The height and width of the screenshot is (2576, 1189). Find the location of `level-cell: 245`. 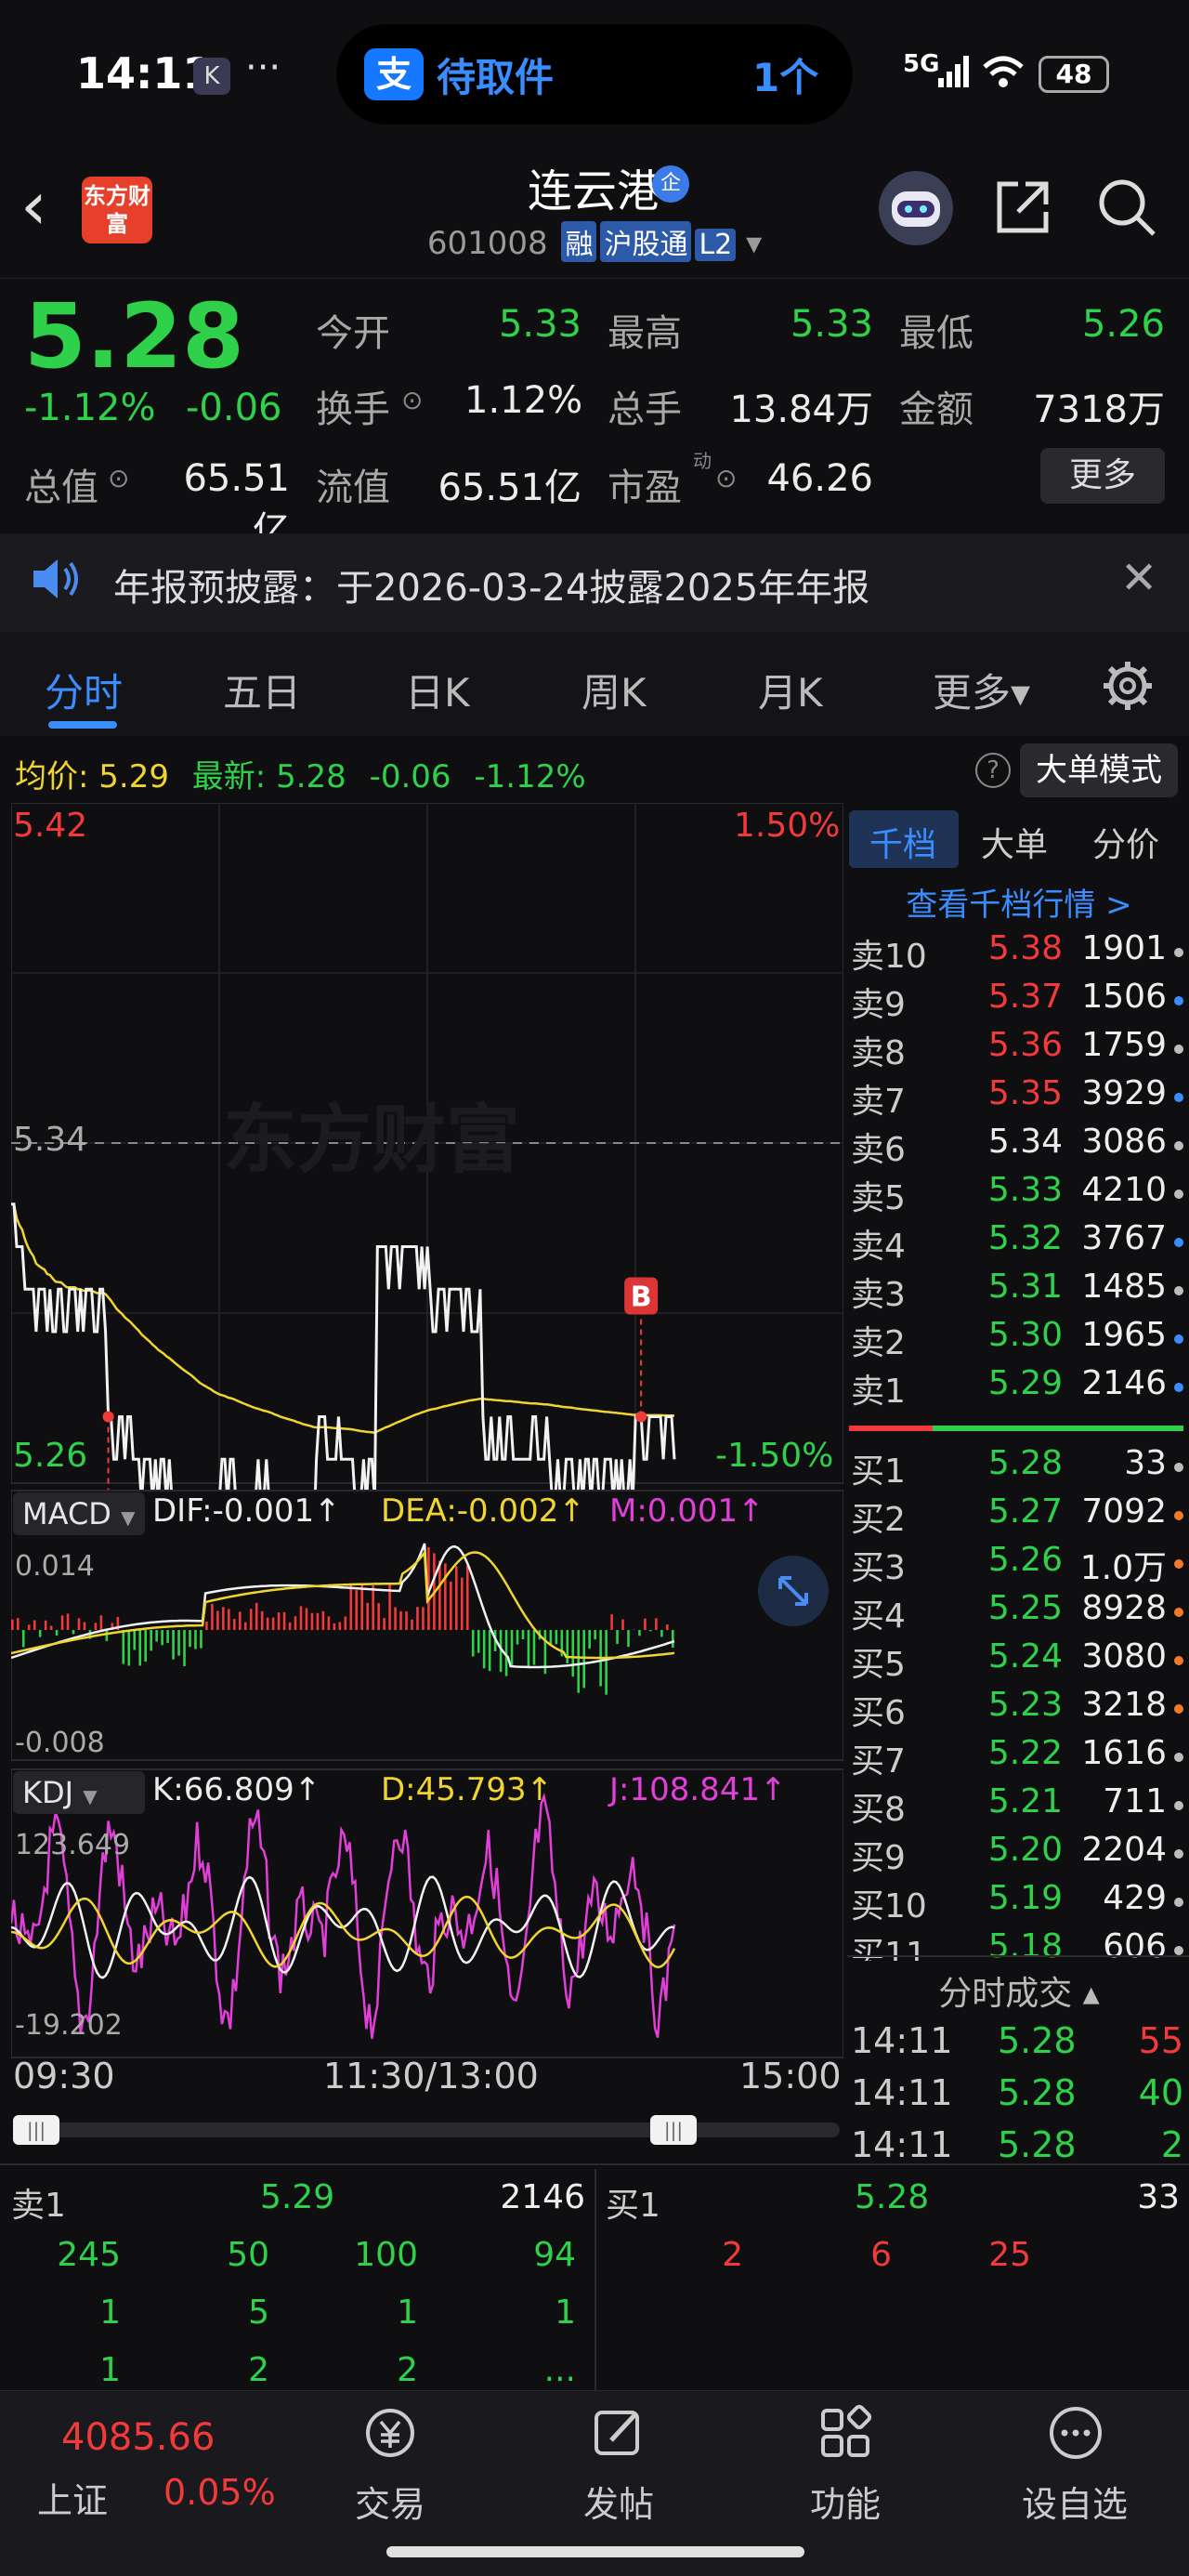

level-cell: 245 is located at coordinates (89, 2255).